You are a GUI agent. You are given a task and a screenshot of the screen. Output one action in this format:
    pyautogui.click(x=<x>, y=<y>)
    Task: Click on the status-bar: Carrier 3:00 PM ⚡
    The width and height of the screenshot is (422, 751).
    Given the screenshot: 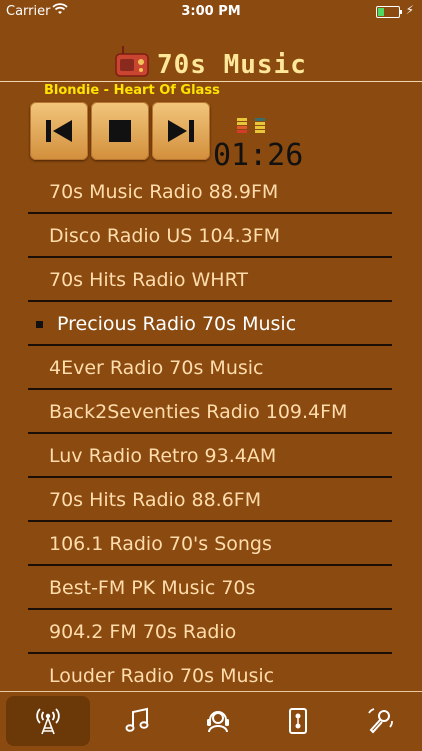 What is the action you would take?
    pyautogui.click(x=211, y=12)
    